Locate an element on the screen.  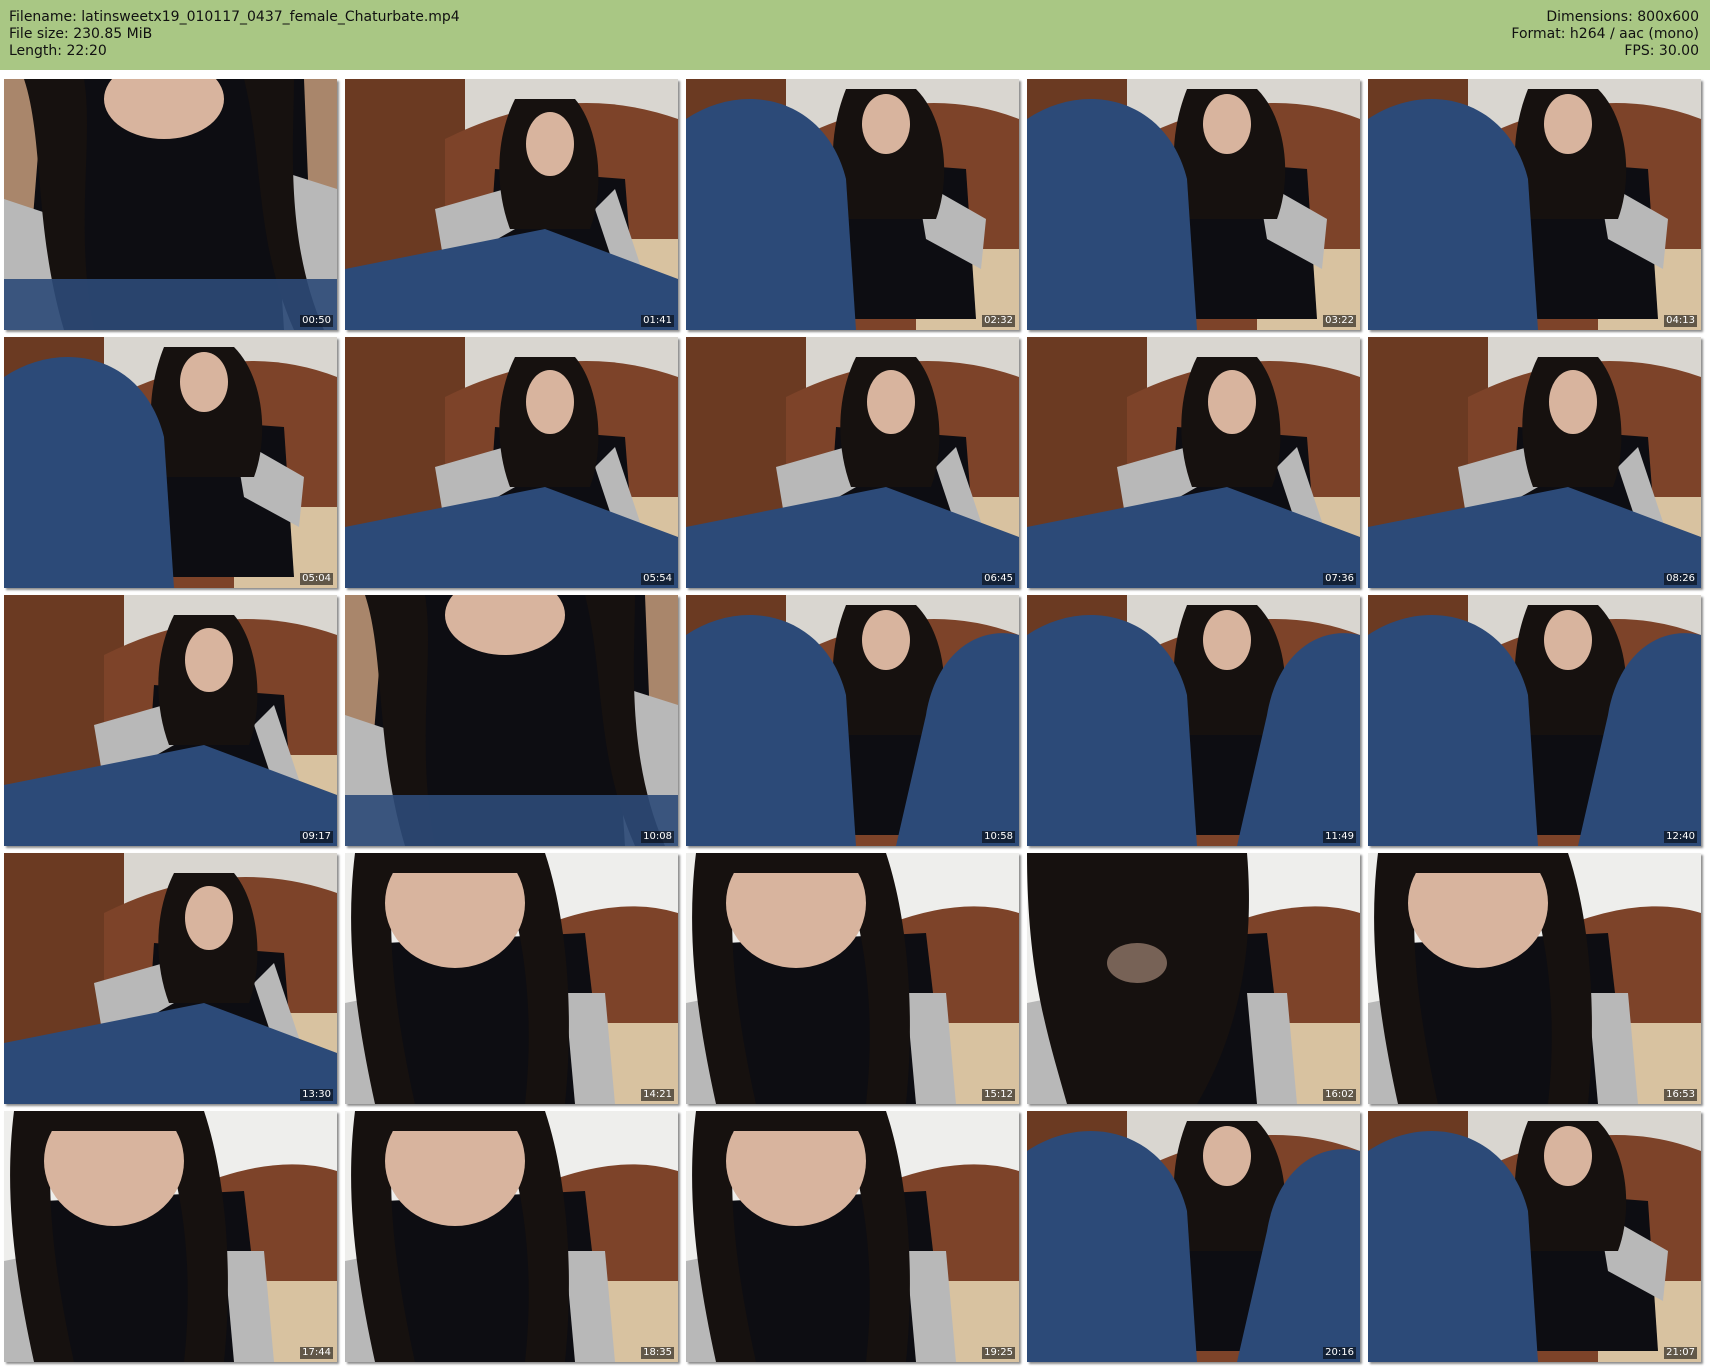
thumbnail-timestamp: 05:54 is located at coordinates (657, 579).